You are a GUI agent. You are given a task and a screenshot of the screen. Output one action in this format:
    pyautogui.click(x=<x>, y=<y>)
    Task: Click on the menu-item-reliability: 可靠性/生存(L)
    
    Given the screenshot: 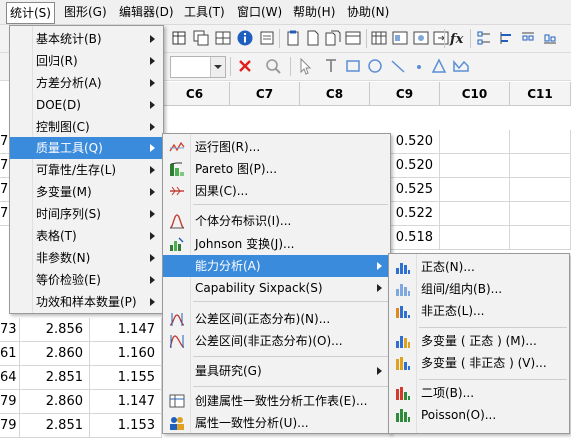 What is the action you would take?
    pyautogui.click(x=86, y=170)
    